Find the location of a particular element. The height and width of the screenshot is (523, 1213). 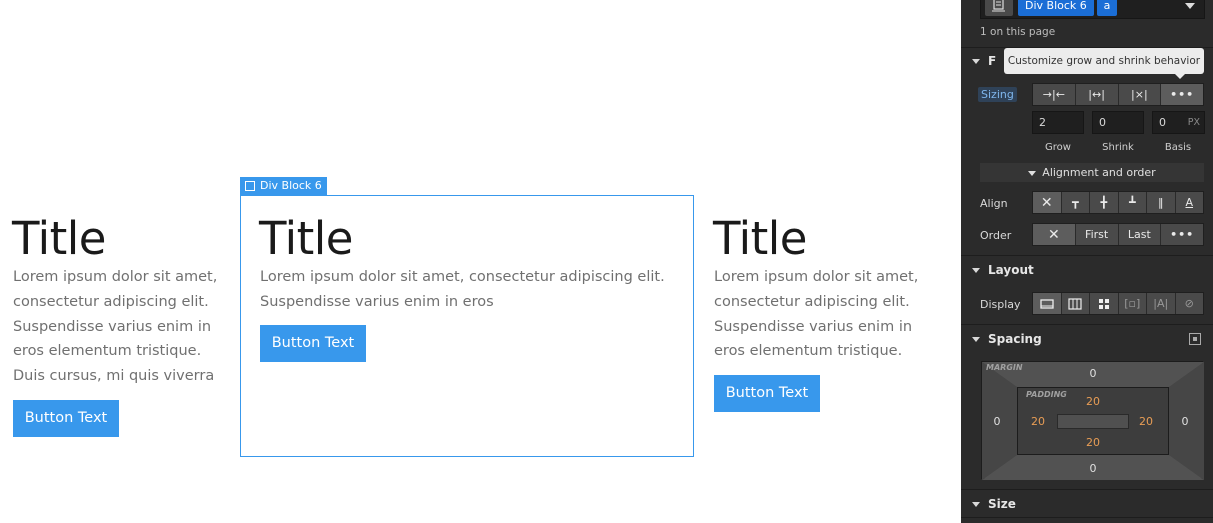

display-label: Display is located at coordinates (1000, 304).